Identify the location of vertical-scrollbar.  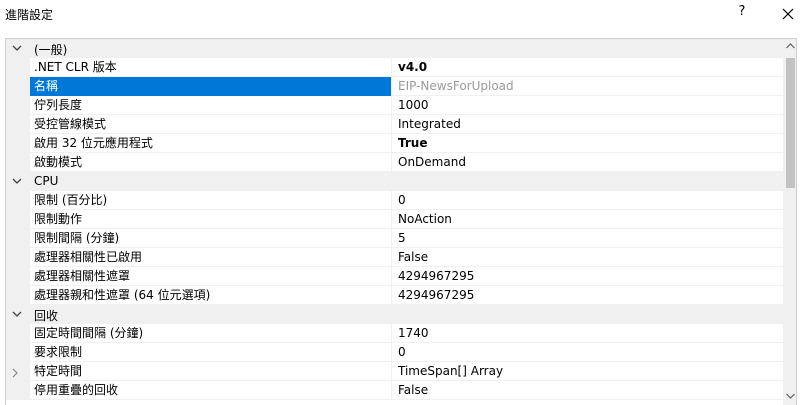
(789, 222).